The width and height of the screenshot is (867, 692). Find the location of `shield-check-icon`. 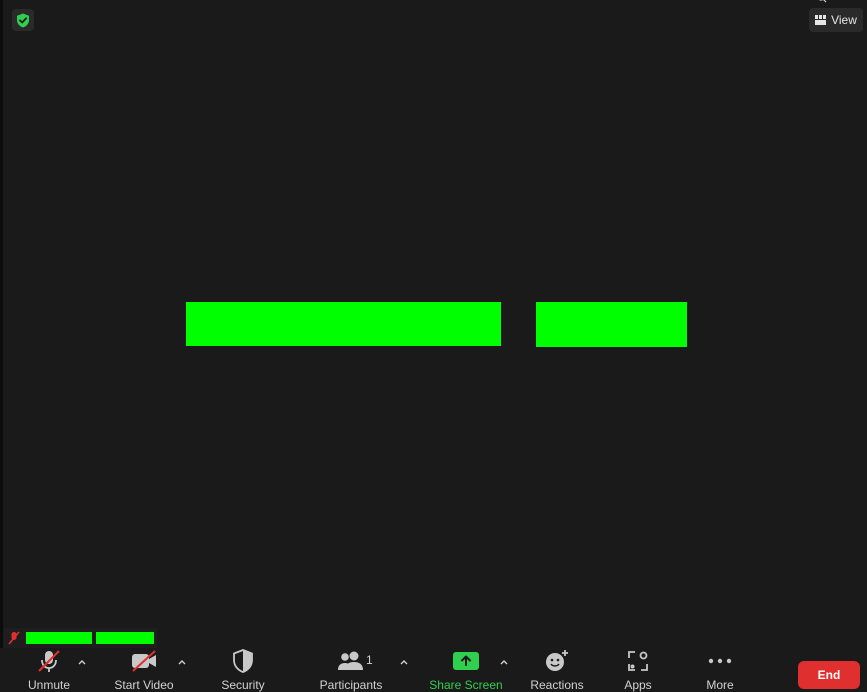

shield-check-icon is located at coordinates (23, 20).